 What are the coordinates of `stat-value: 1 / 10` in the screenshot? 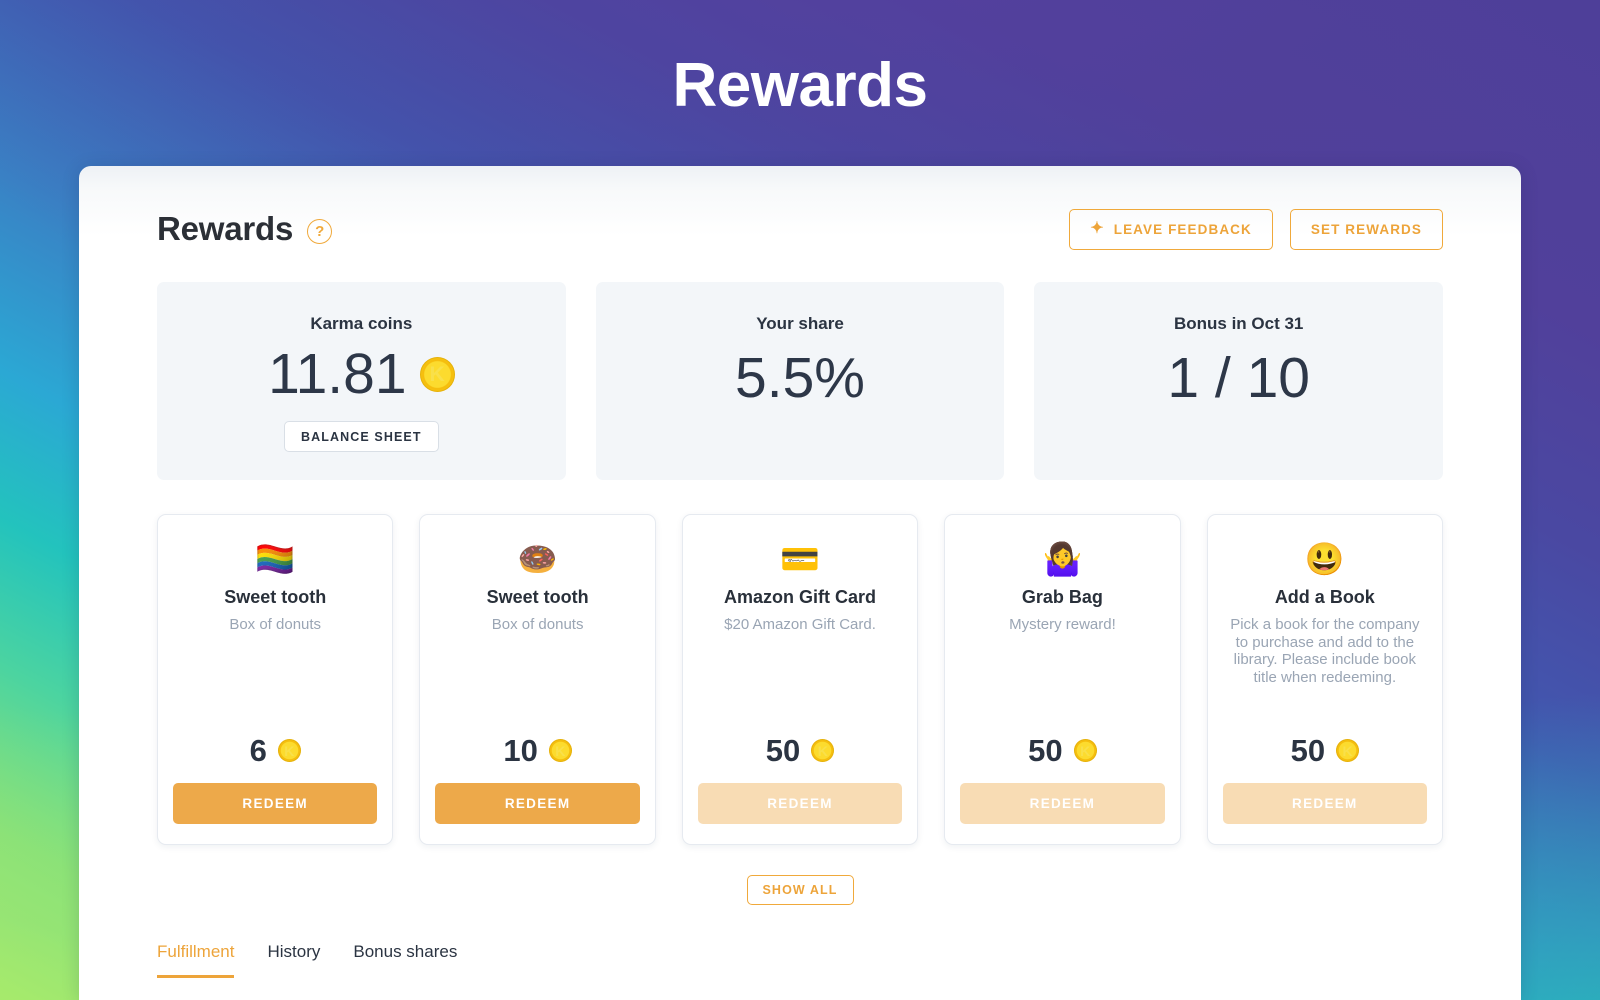 It's located at (1238, 378).